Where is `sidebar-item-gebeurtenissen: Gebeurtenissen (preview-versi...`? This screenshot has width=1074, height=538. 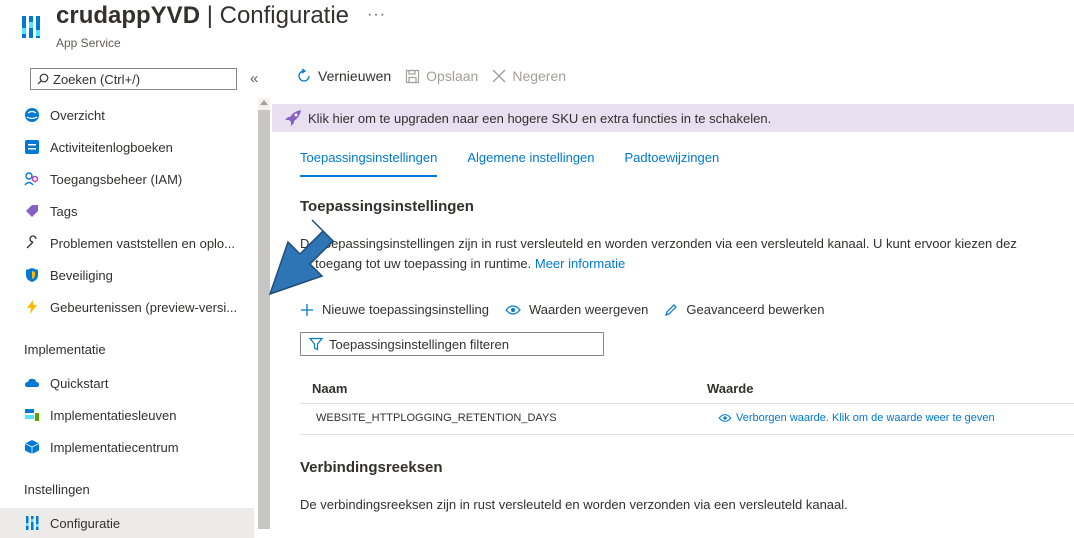
sidebar-item-gebeurtenissen: Gebeurtenissen (preview-versi... is located at coordinates (139, 307).